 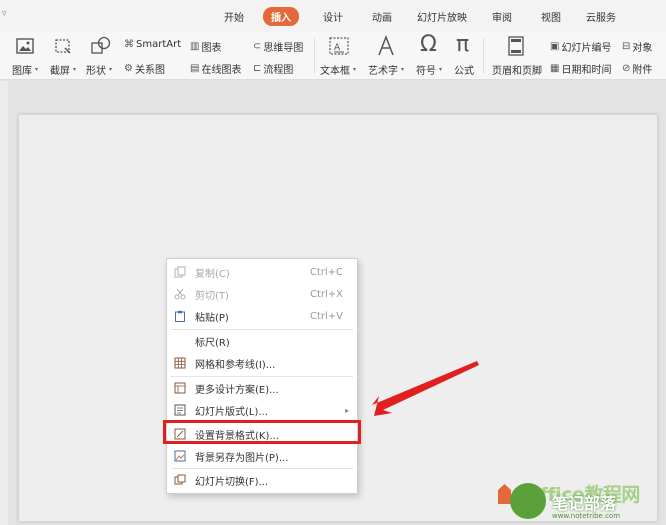 I want to click on annotation-arrow, so click(x=425, y=388).